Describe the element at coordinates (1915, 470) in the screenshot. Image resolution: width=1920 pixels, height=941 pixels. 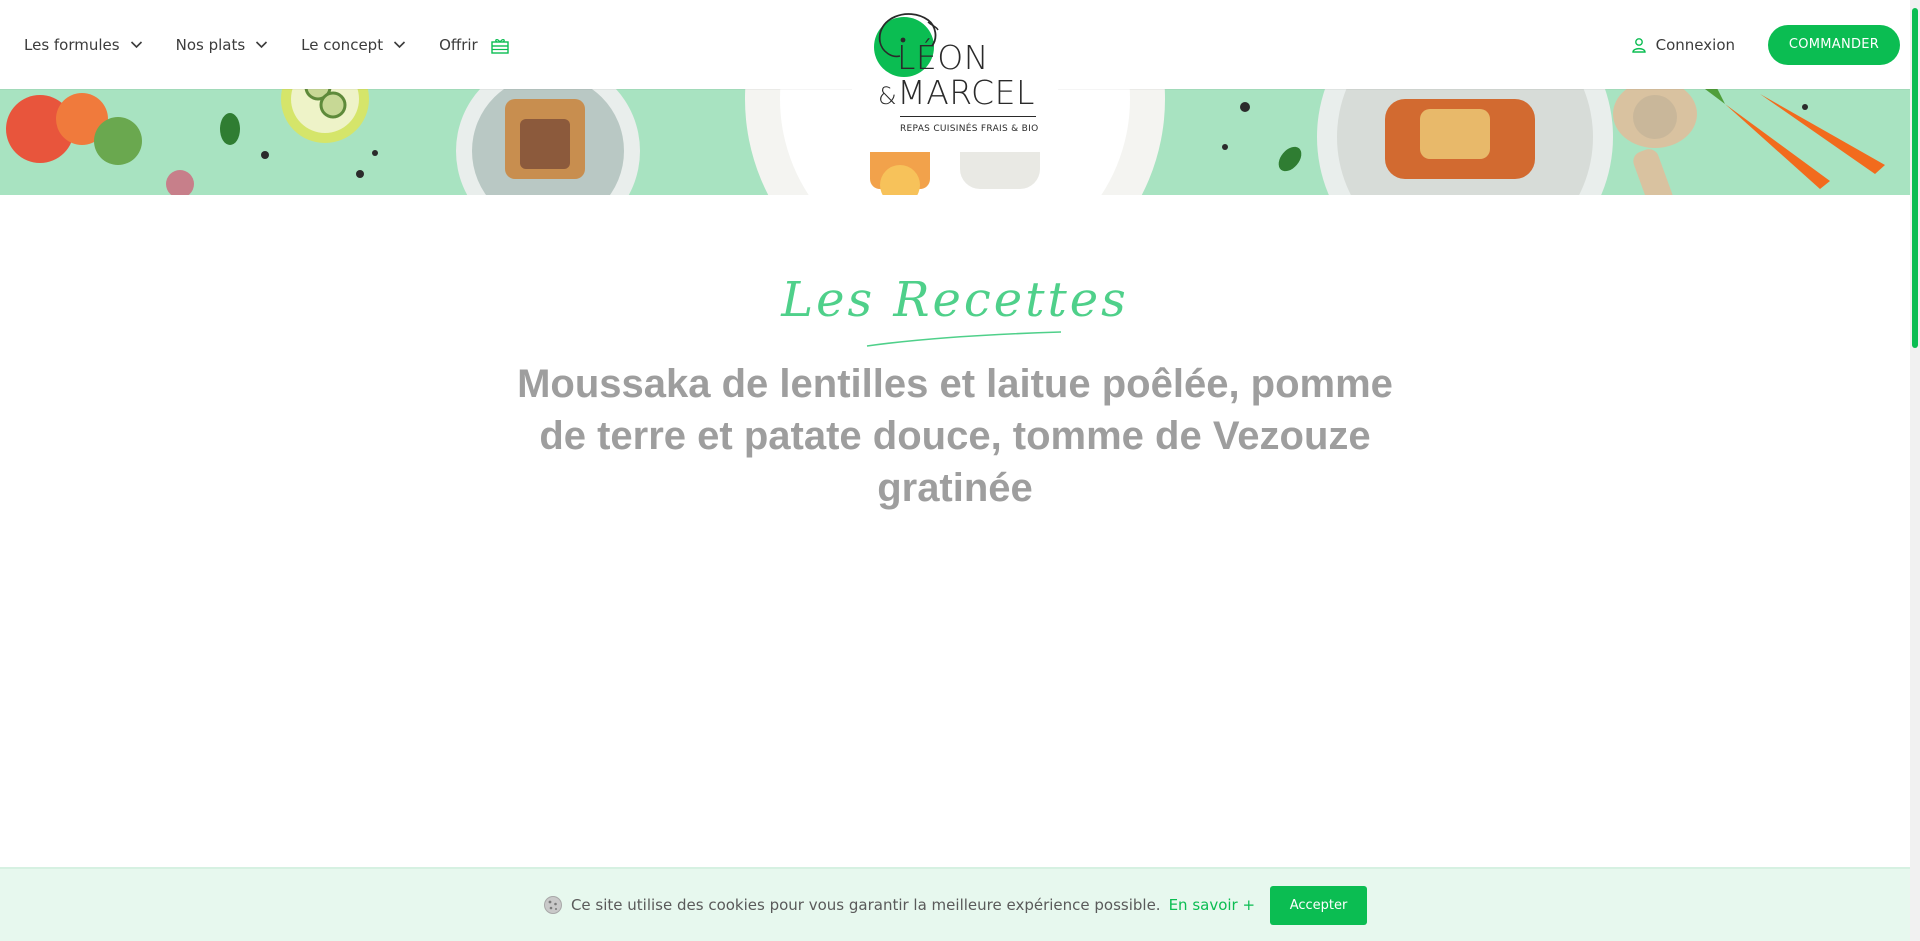
I see `page-scrollbar` at that location.